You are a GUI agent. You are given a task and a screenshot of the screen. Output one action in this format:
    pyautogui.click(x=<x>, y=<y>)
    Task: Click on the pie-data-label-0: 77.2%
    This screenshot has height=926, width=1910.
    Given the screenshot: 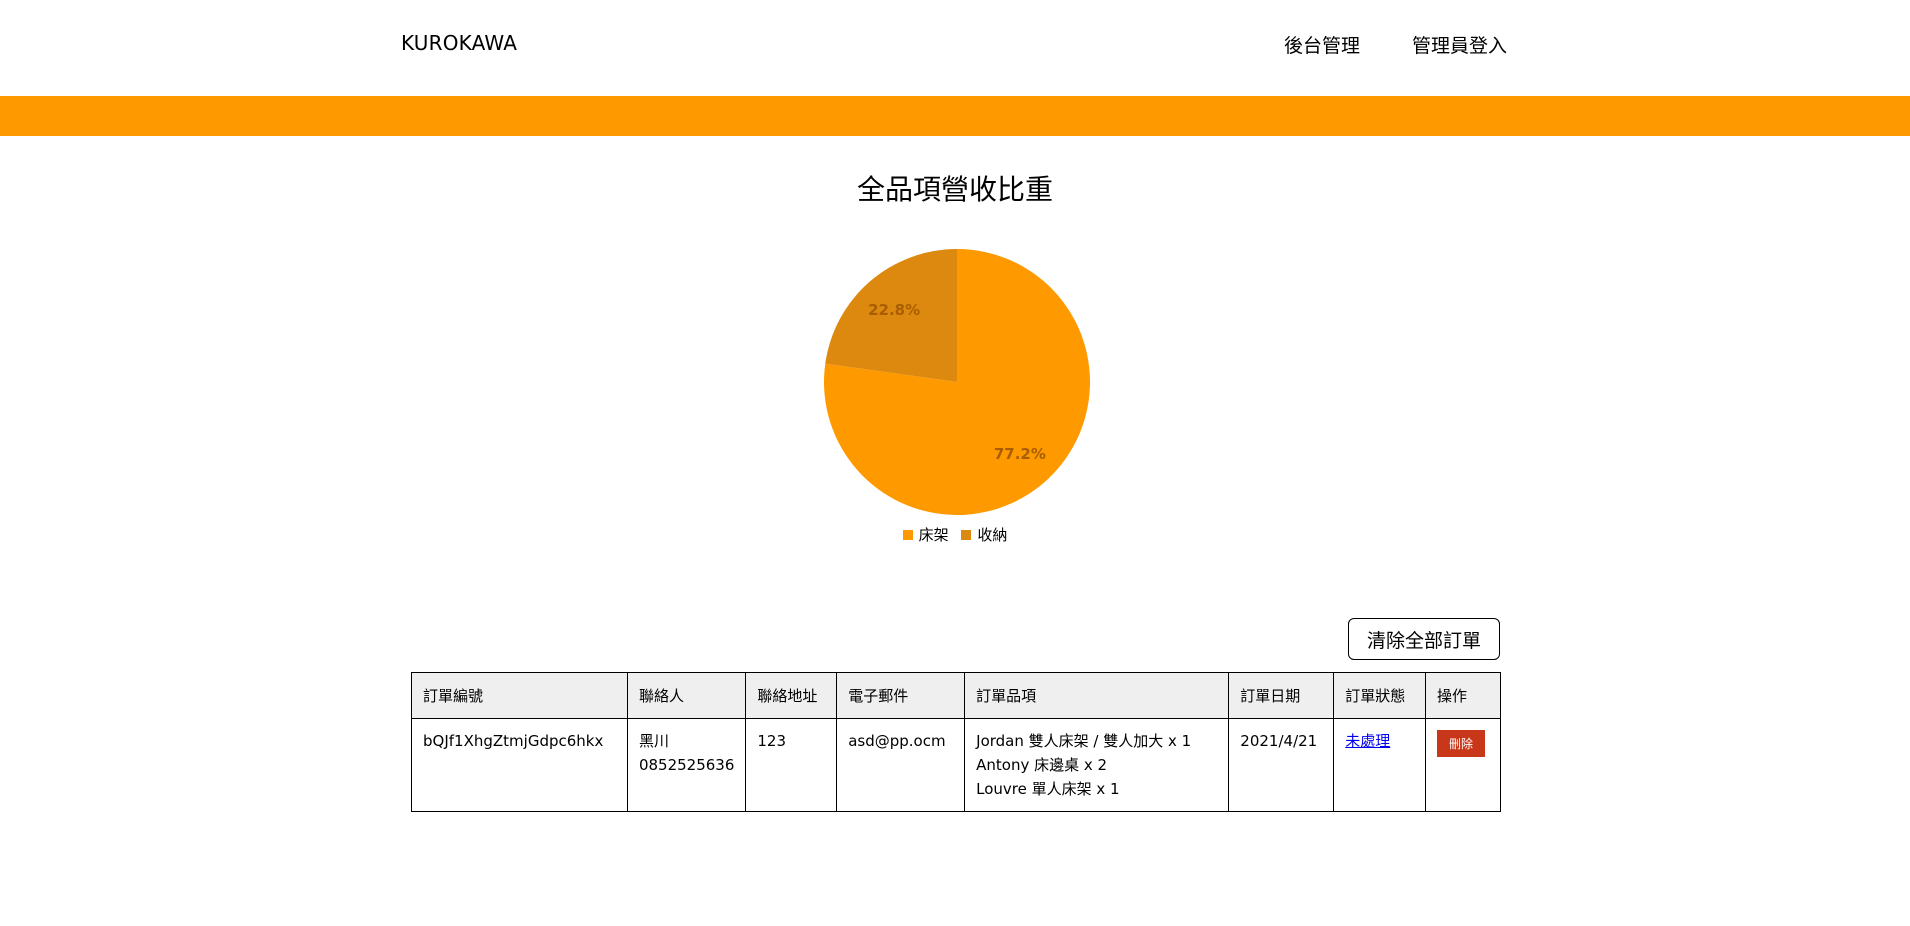 What is the action you would take?
    pyautogui.click(x=1020, y=454)
    